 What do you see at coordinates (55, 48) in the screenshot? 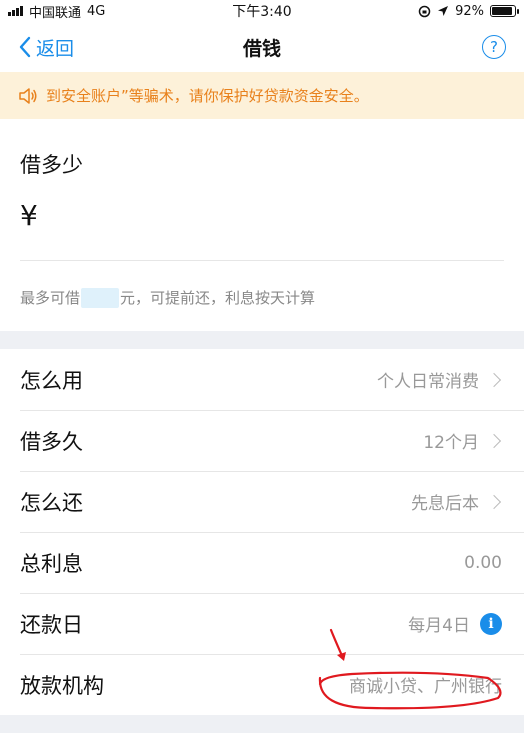
I see `back-label: 返回` at bounding box center [55, 48].